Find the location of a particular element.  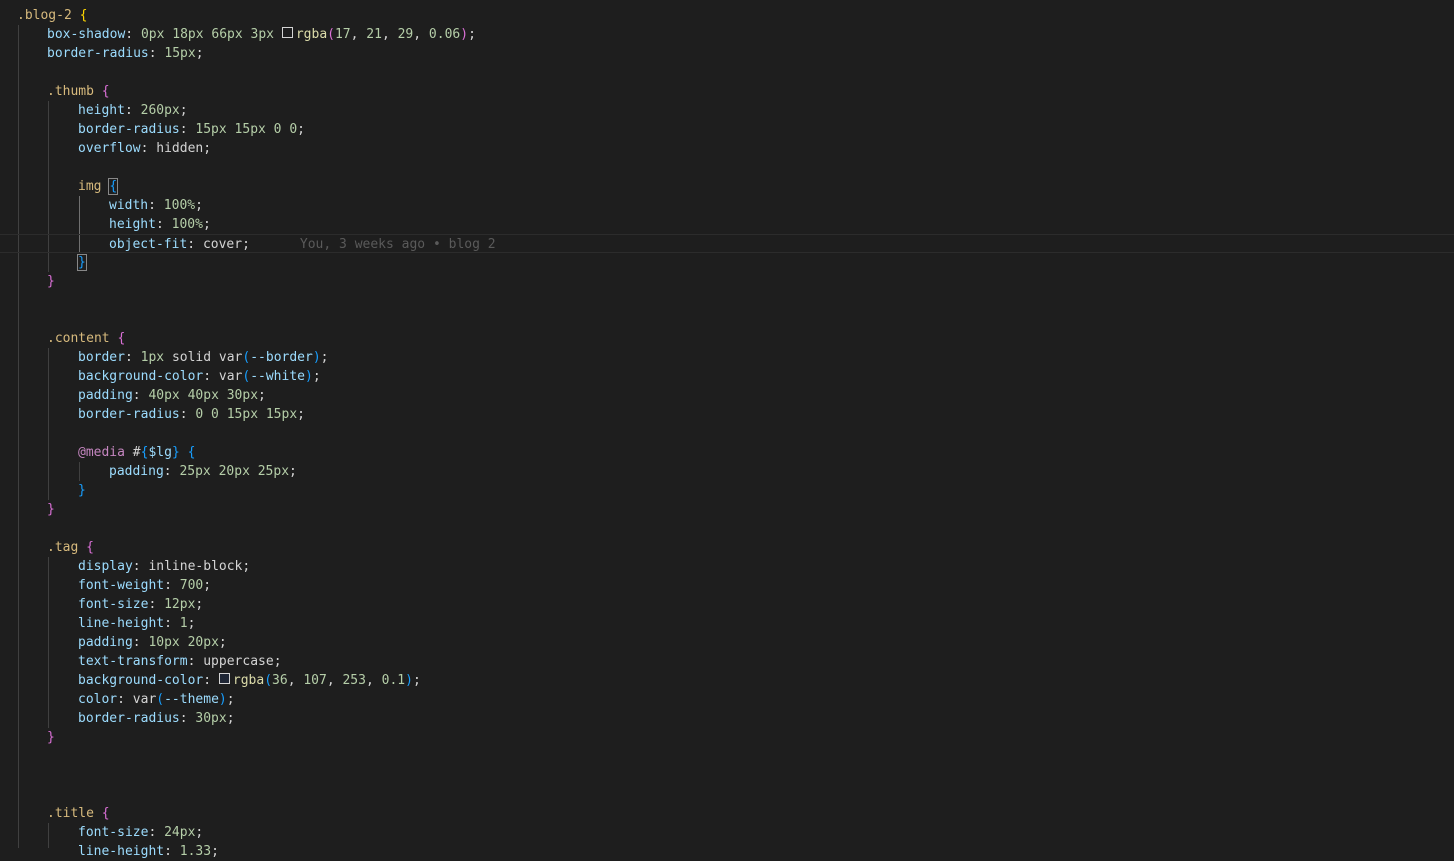

code-line: overflow: hidden; is located at coordinates (727, 148).